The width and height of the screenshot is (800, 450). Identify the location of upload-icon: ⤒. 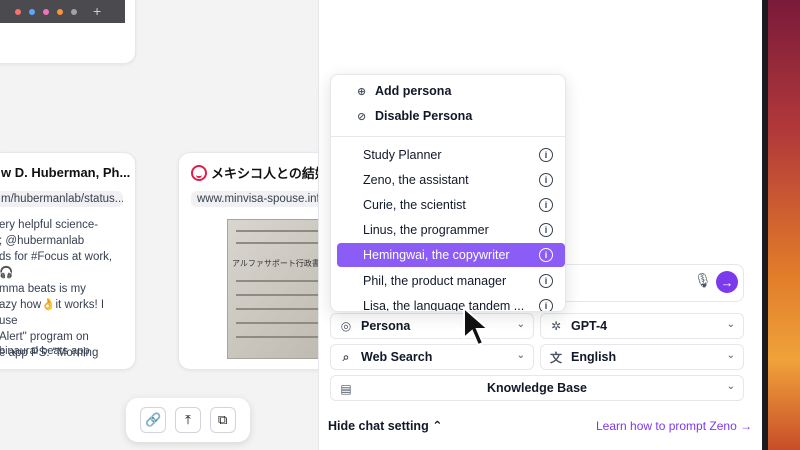
(187, 420).